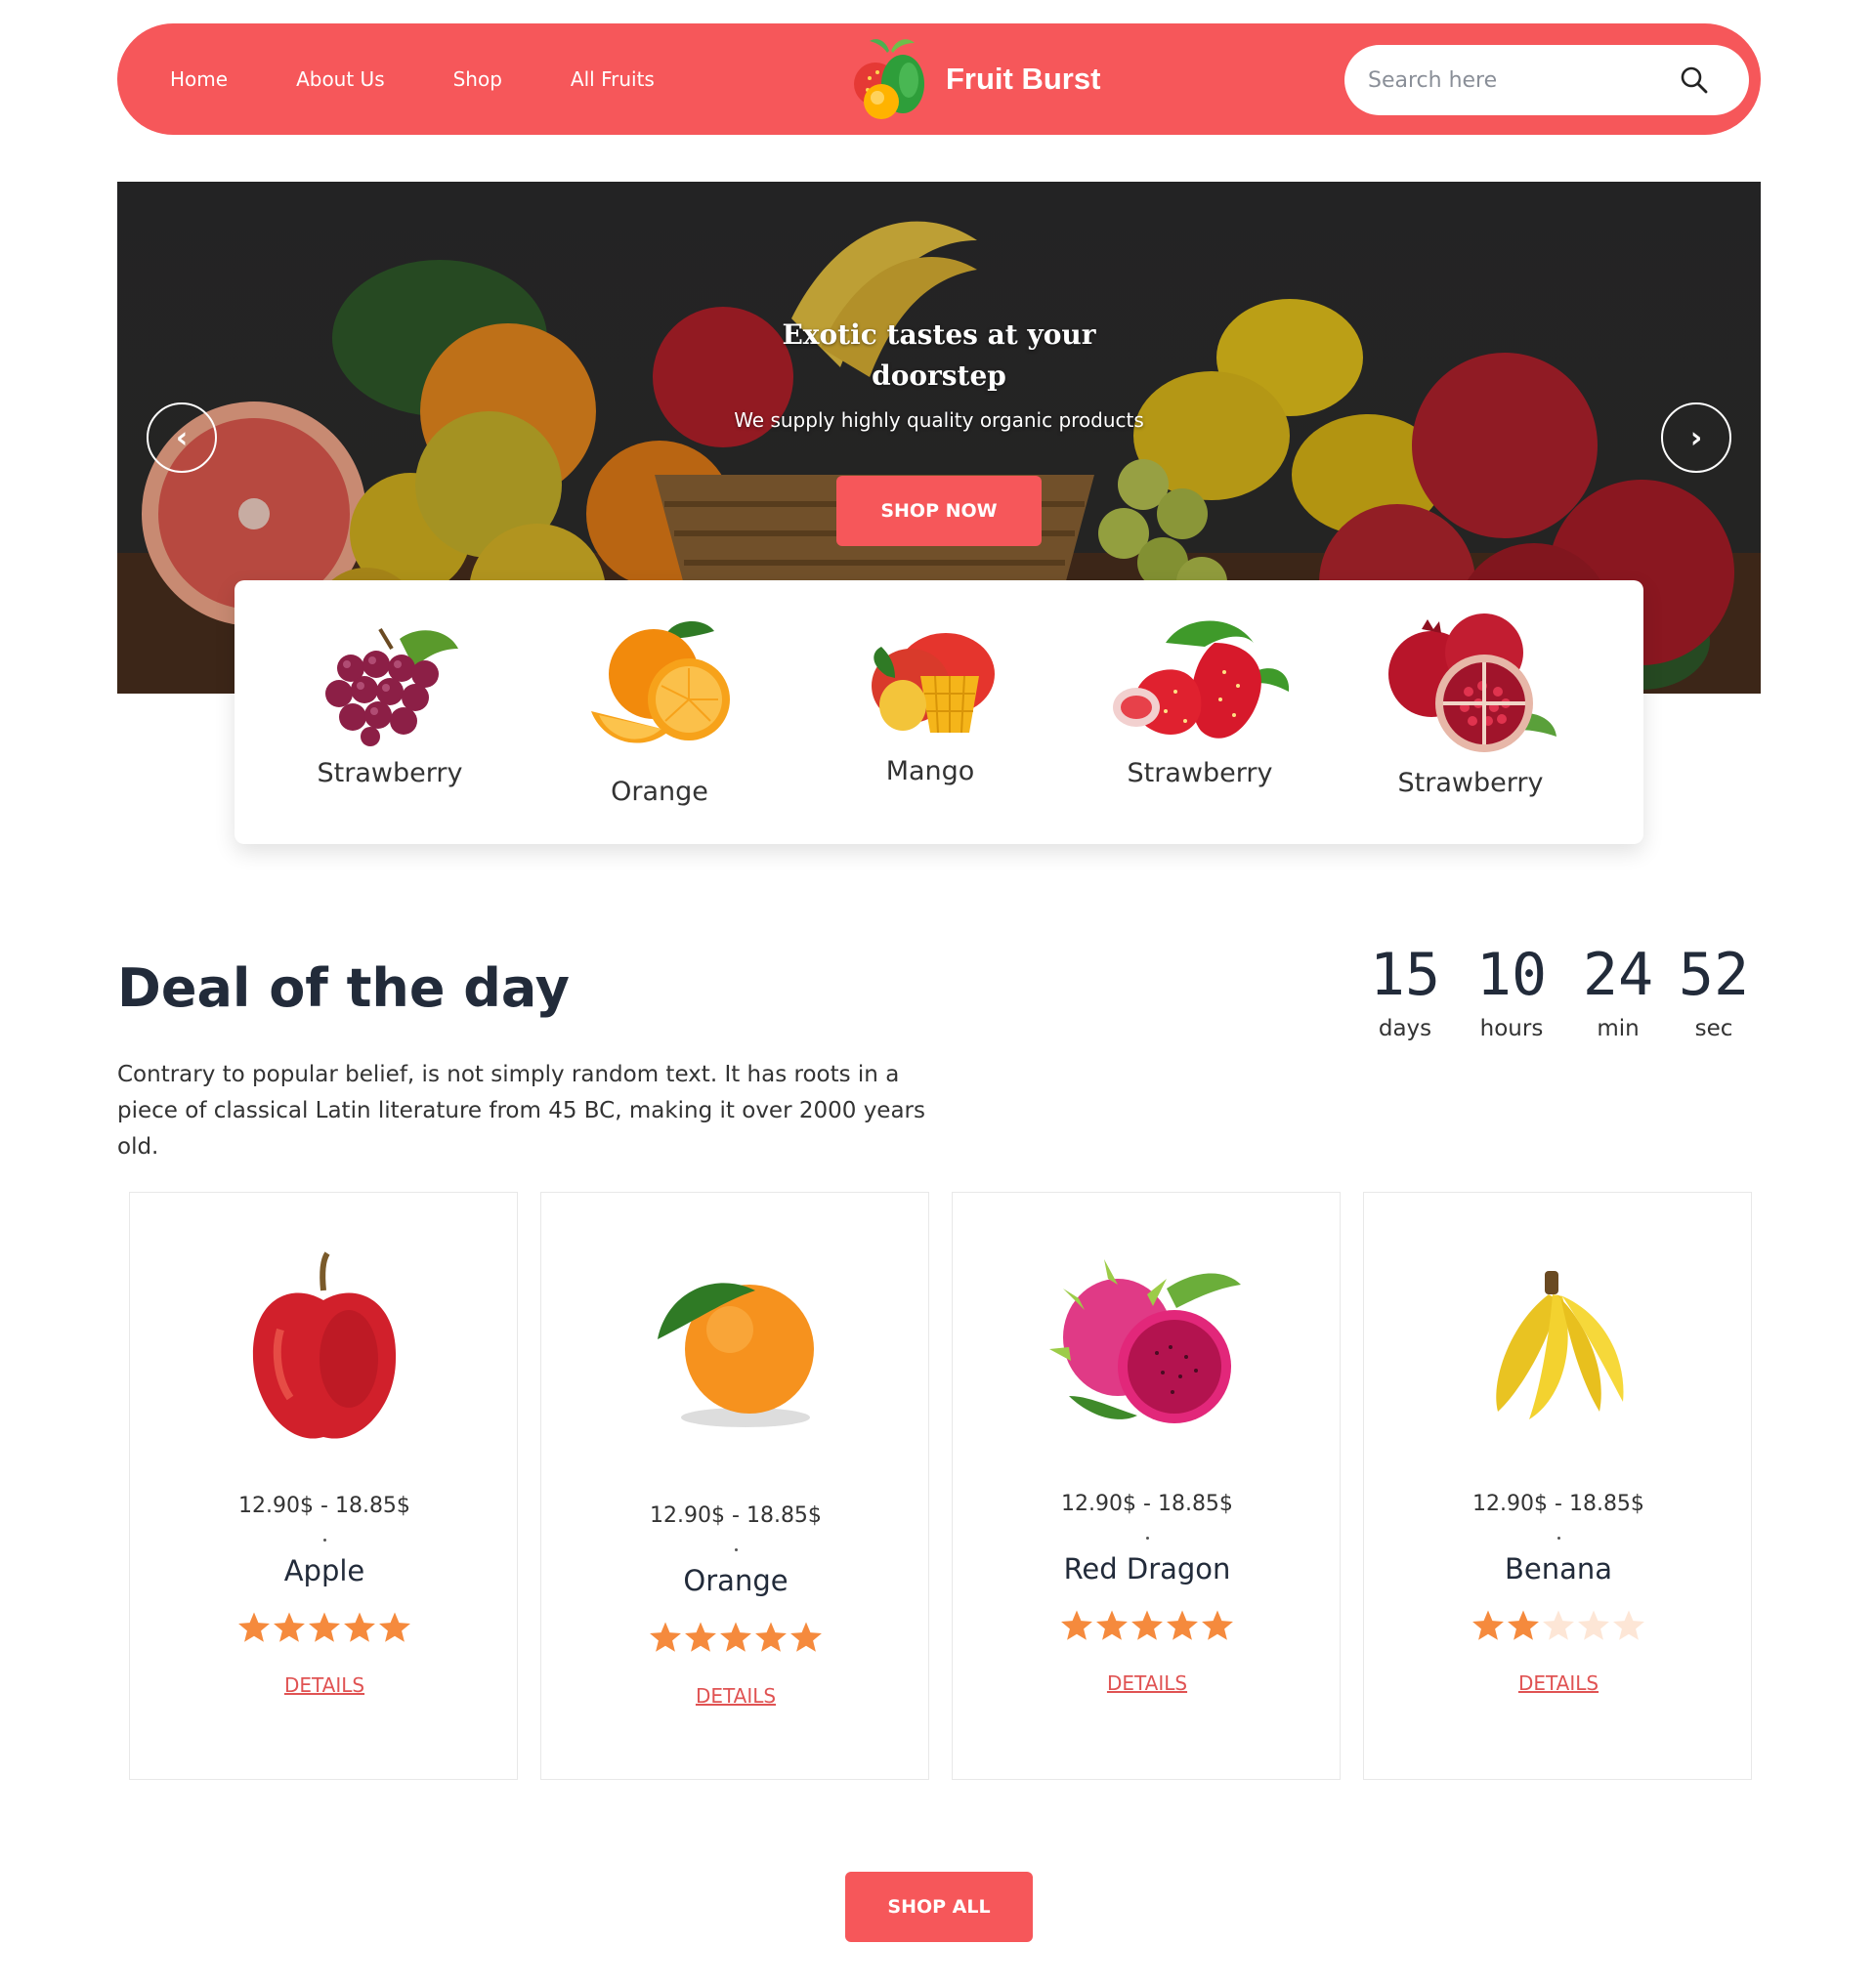  Describe the element at coordinates (1511, 975) in the screenshot. I see `countdown-value: 10` at that location.